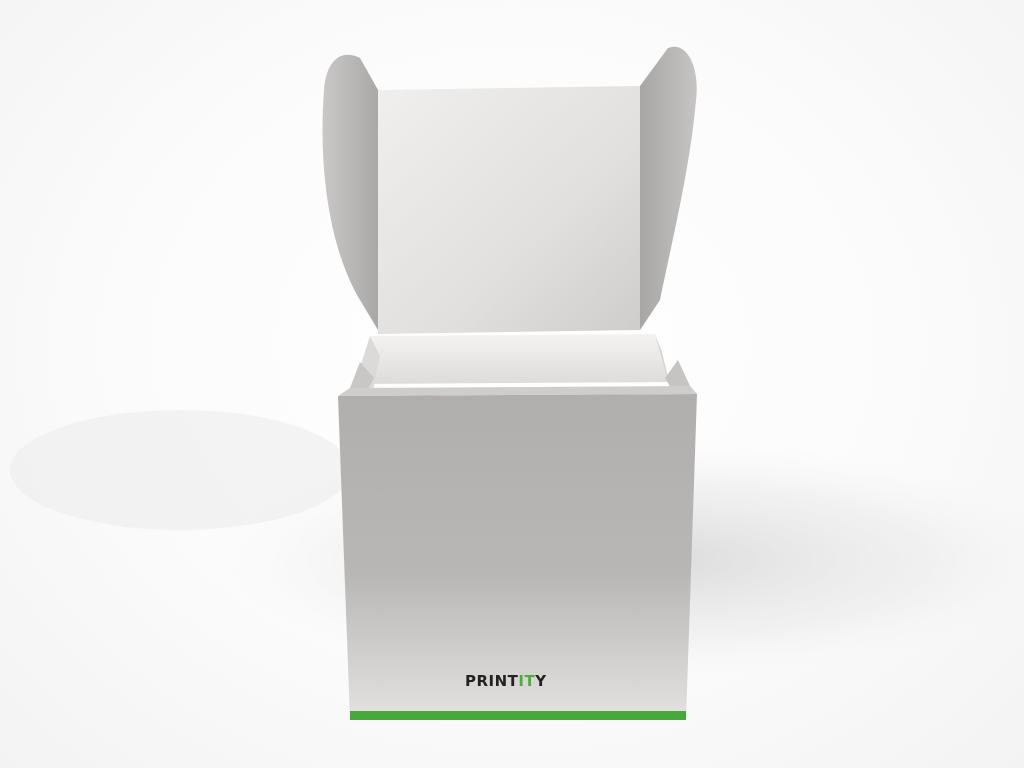  Describe the element at coordinates (509, 210) in the screenshot. I see `open-lid-panel` at that location.